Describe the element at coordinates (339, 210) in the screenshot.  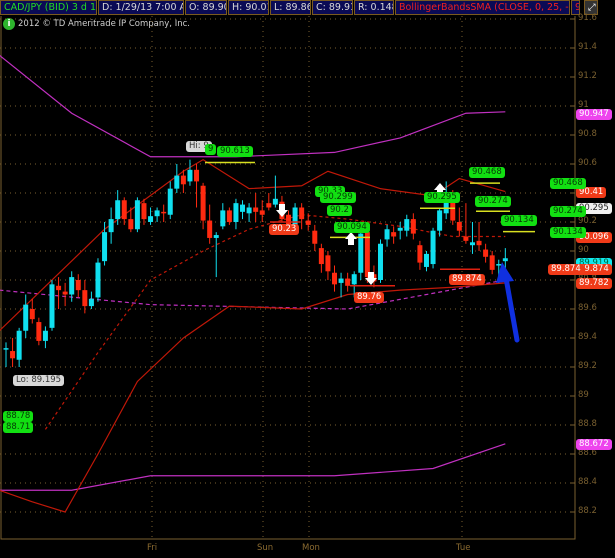
I see `chart-label: 90.2` at that location.